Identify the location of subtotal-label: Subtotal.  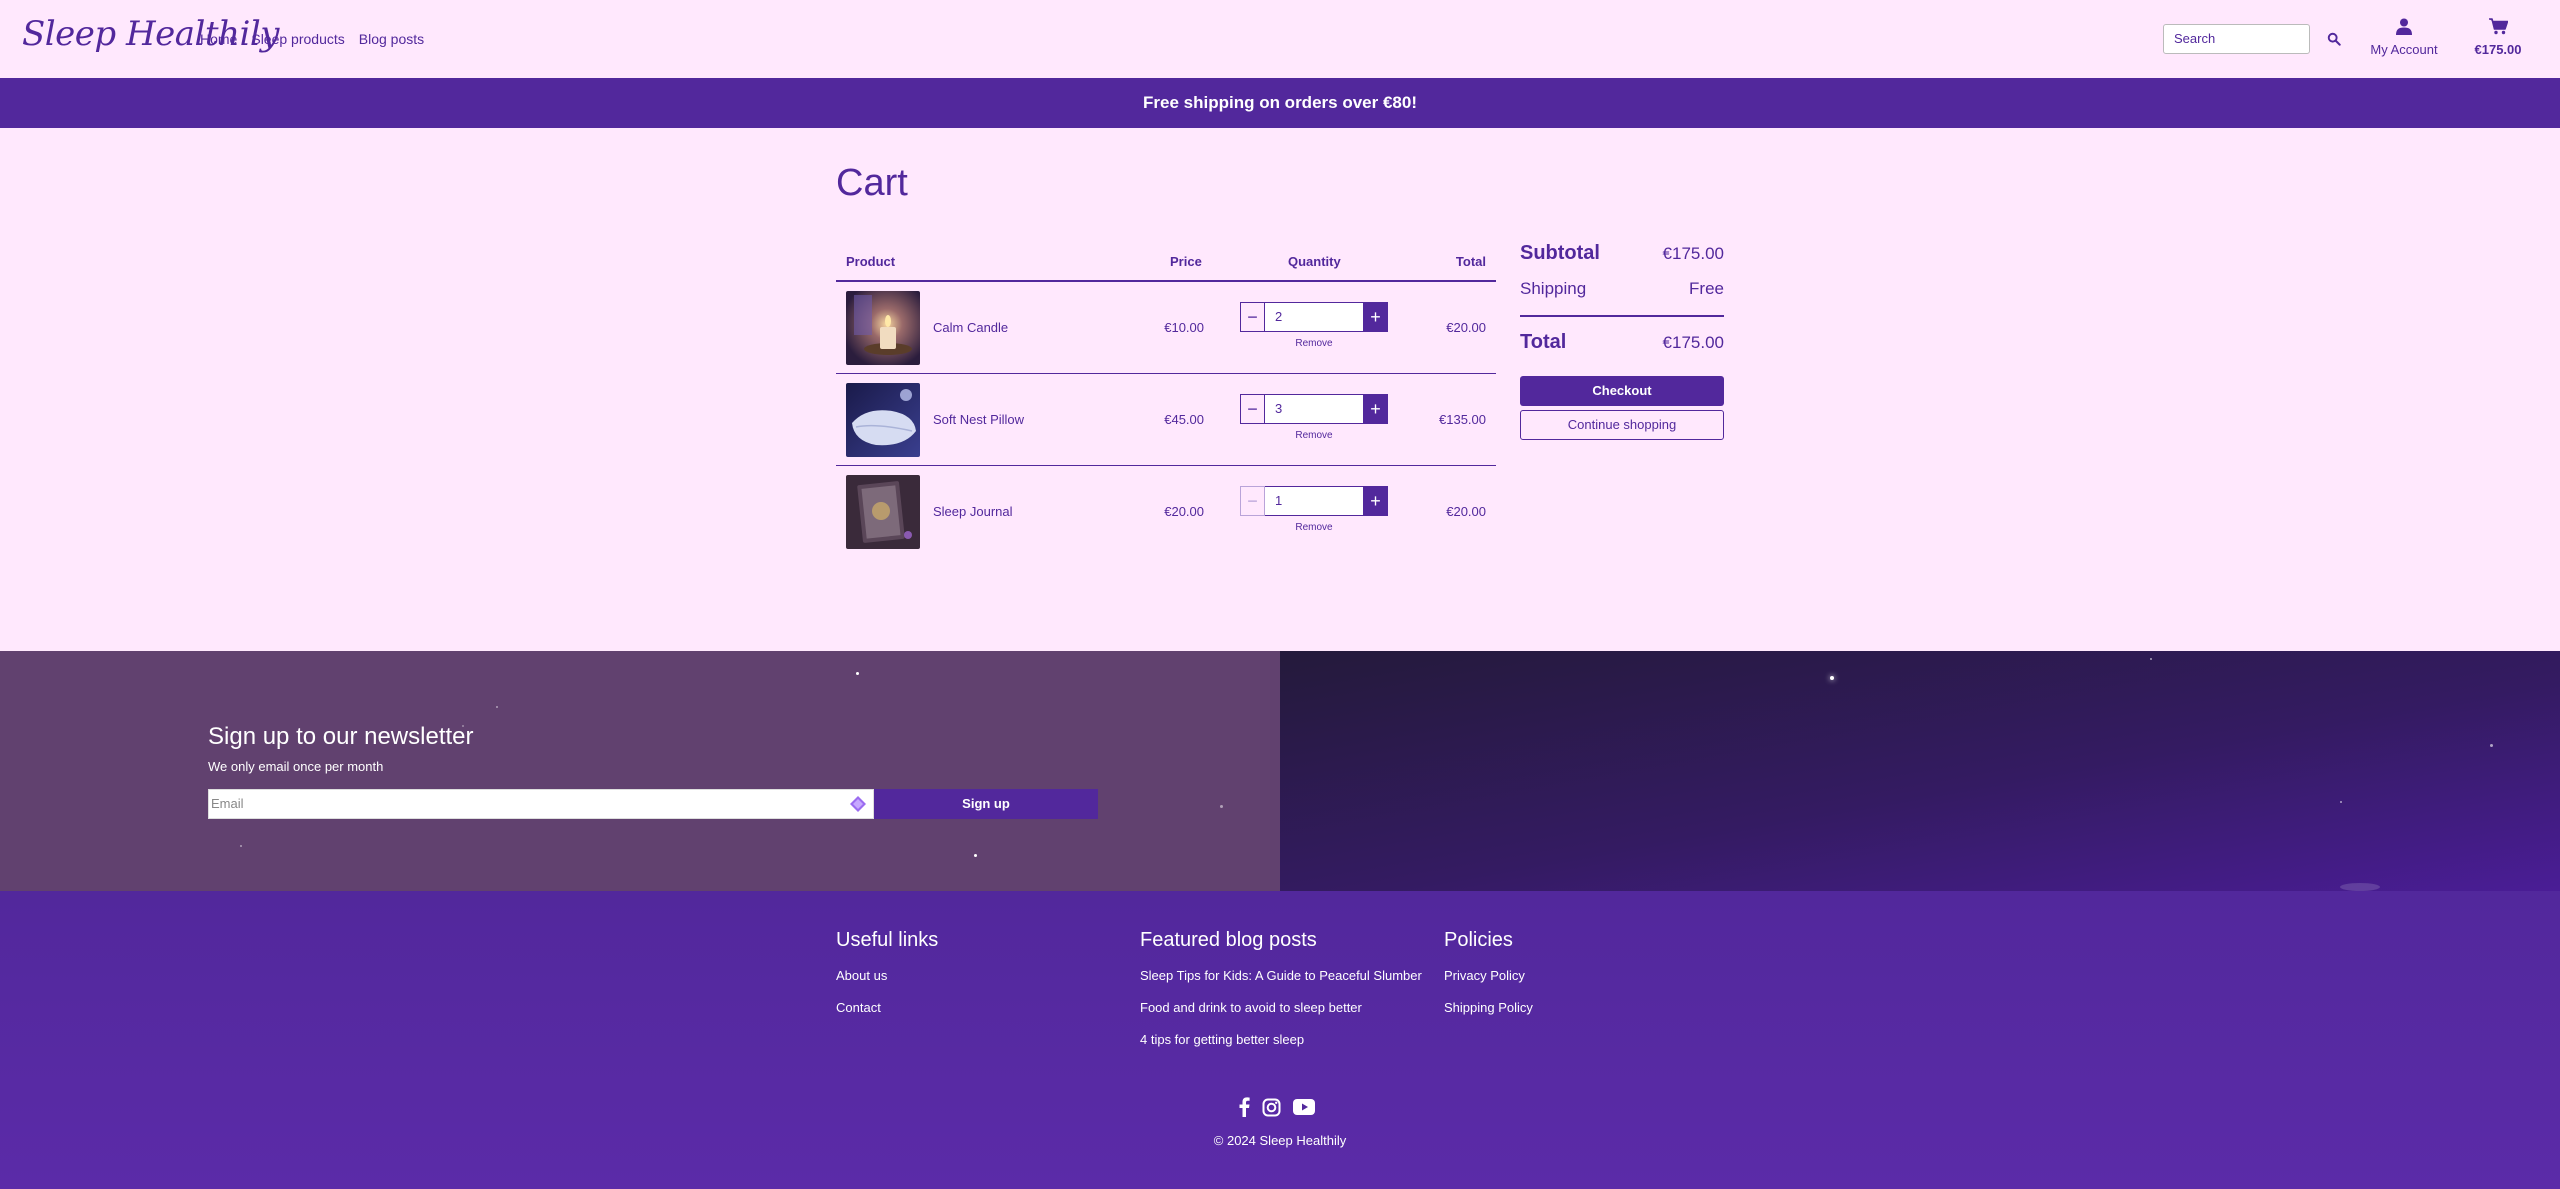
(1560, 253).